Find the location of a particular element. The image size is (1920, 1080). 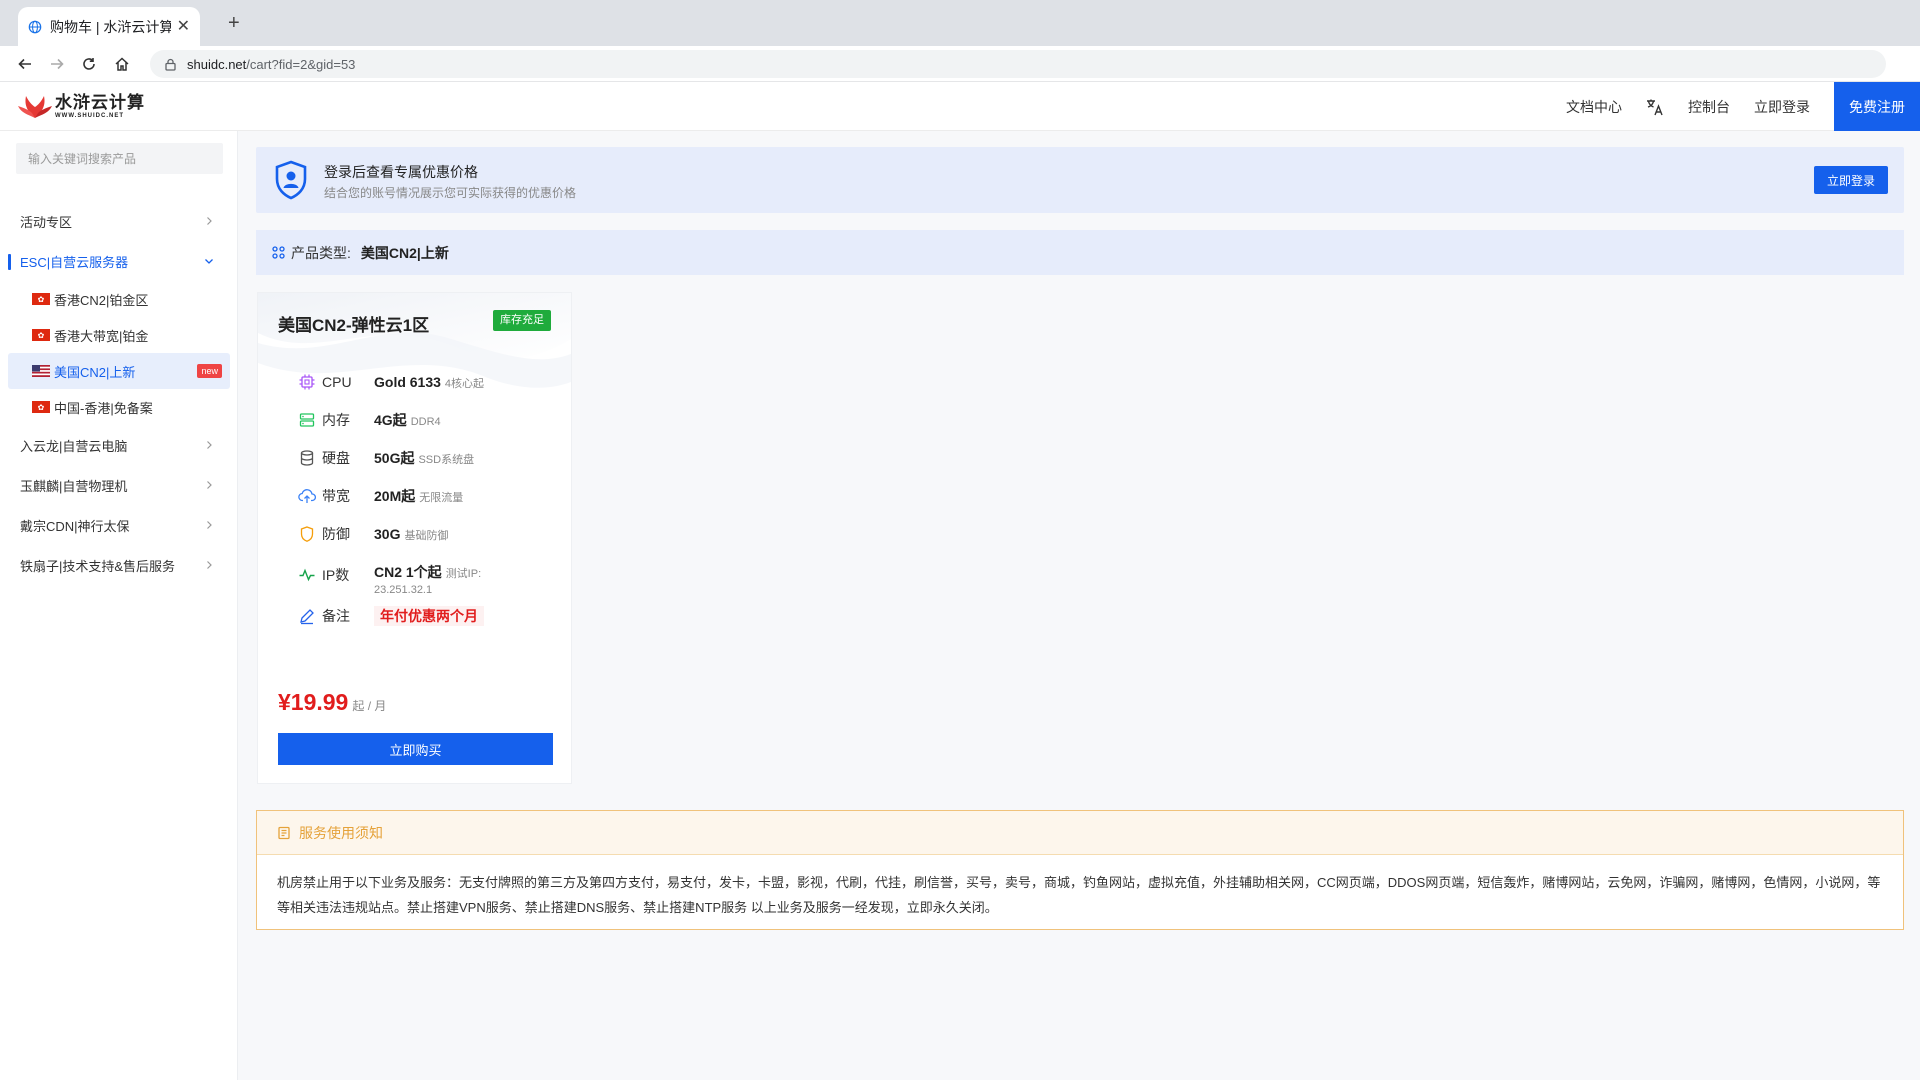

browser-tab: 购物车 | 水浒云计算 ✕ is located at coordinates (109, 26).